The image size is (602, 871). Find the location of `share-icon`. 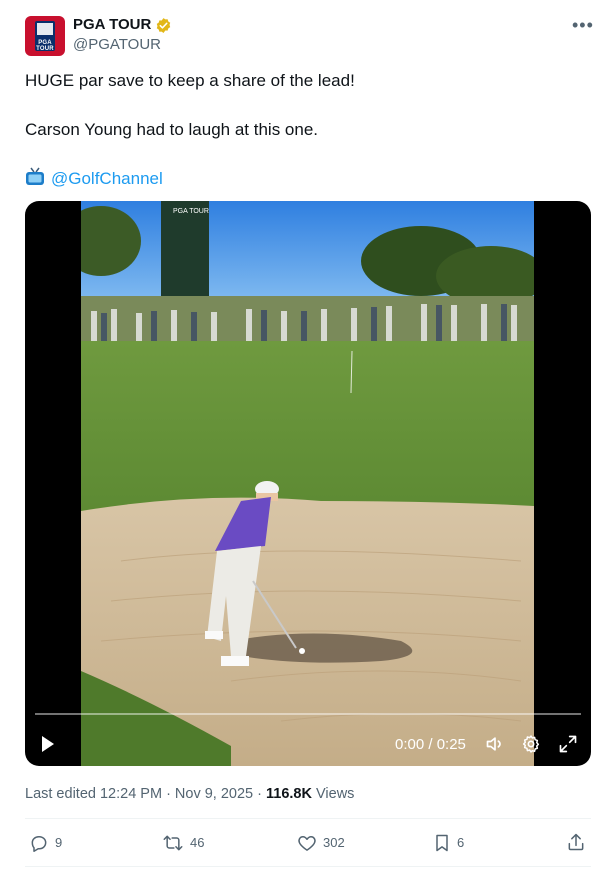

share-icon is located at coordinates (576, 842).